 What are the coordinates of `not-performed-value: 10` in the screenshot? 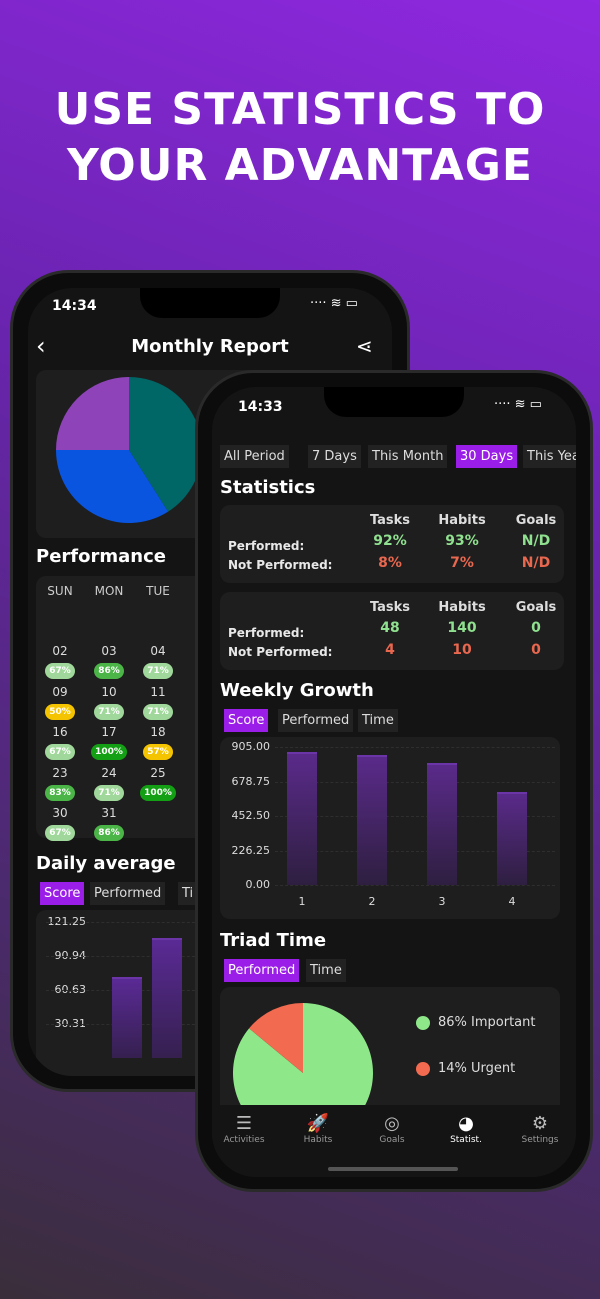 It's located at (462, 650).